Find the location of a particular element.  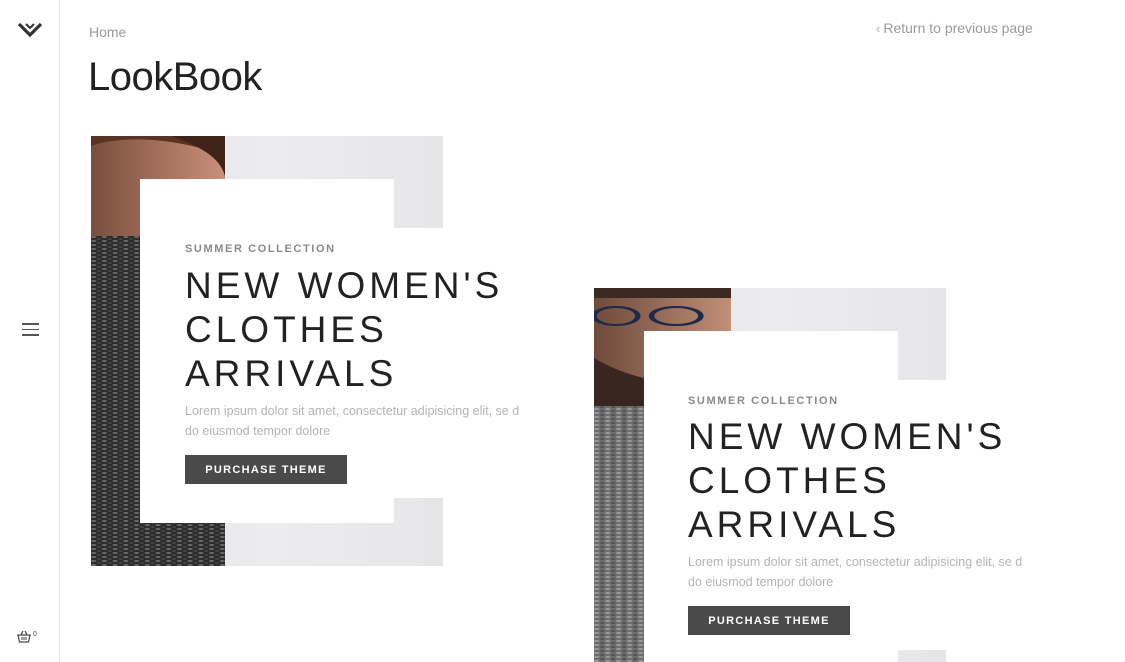

return-link: ‹ Return to previous page is located at coordinates (954, 28).